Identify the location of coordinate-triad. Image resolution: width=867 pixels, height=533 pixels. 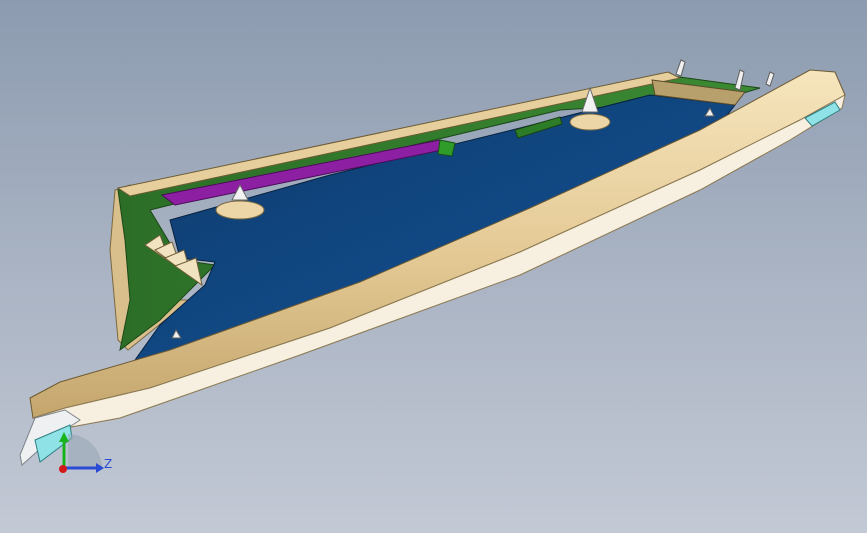
(81, 452).